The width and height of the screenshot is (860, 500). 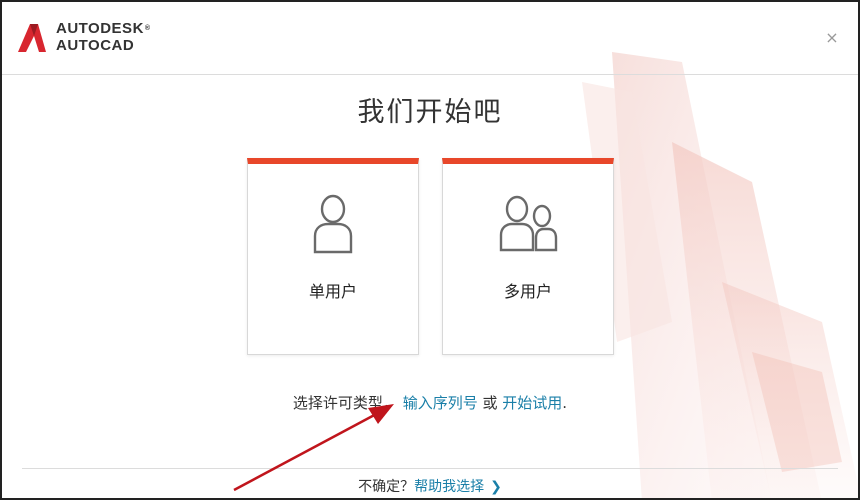 What do you see at coordinates (565, 403) in the screenshot?
I see `license-suffix: .` at bounding box center [565, 403].